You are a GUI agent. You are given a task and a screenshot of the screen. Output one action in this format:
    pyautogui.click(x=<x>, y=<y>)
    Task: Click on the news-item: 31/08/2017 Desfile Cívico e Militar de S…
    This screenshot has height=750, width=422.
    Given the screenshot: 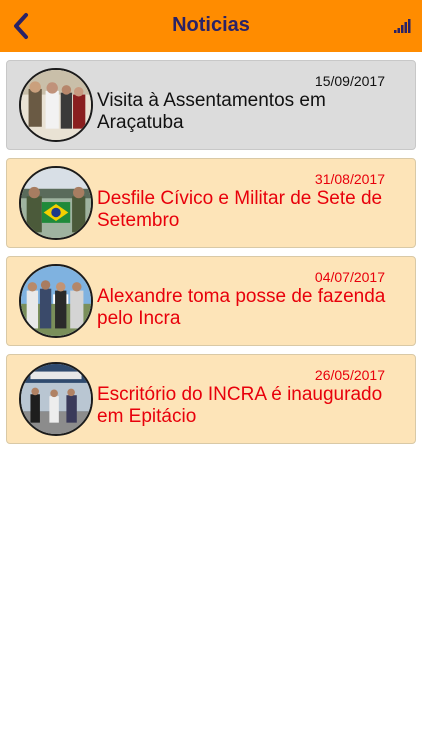 What is the action you would take?
    pyautogui.click(x=211, y=203)
    